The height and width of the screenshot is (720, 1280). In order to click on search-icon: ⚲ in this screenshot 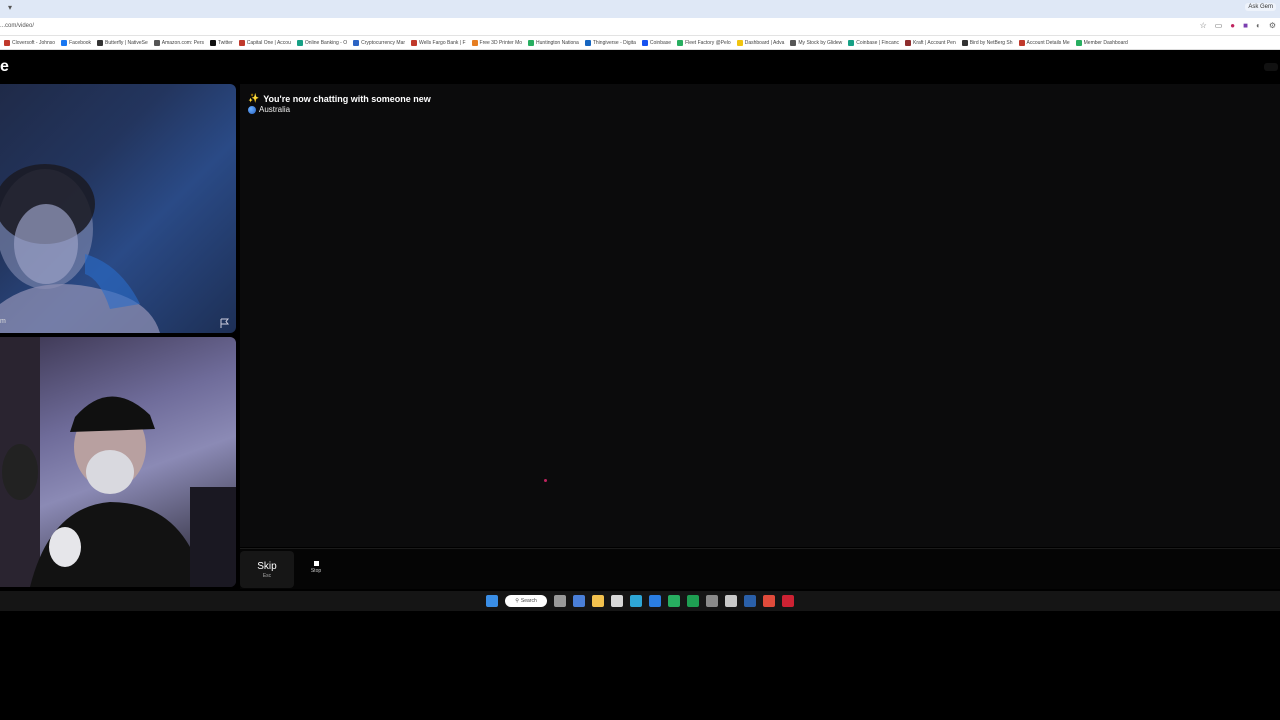, I will do `click(517, 601)`.